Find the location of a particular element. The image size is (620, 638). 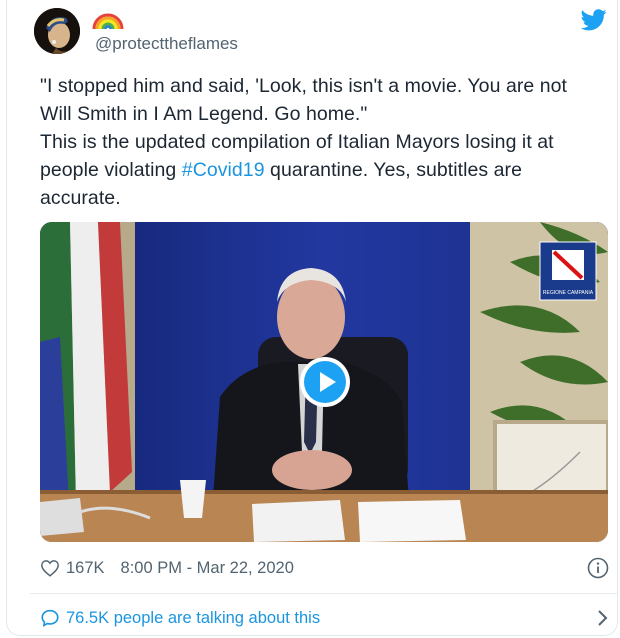

rainbow-emoji is located at coordinates (108, 21).